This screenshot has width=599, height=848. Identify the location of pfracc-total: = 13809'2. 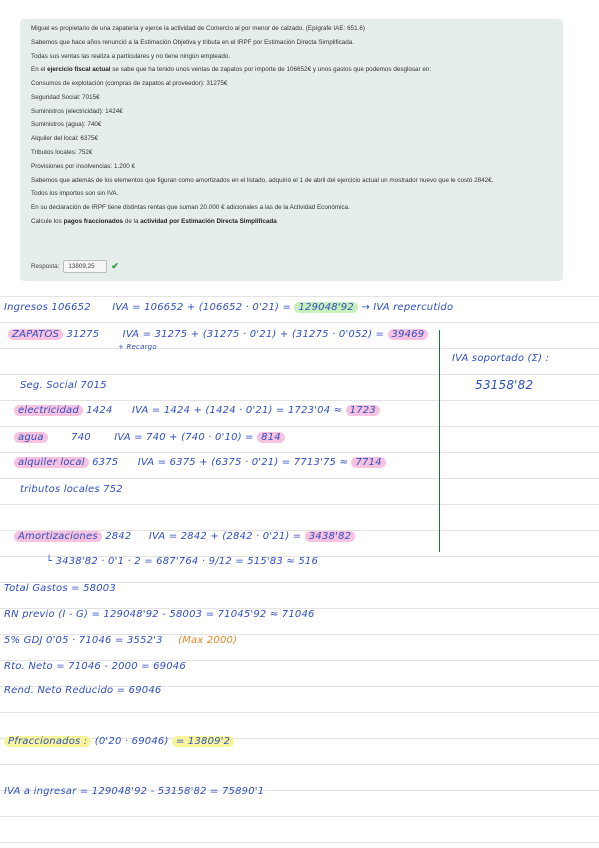
(203, 741).